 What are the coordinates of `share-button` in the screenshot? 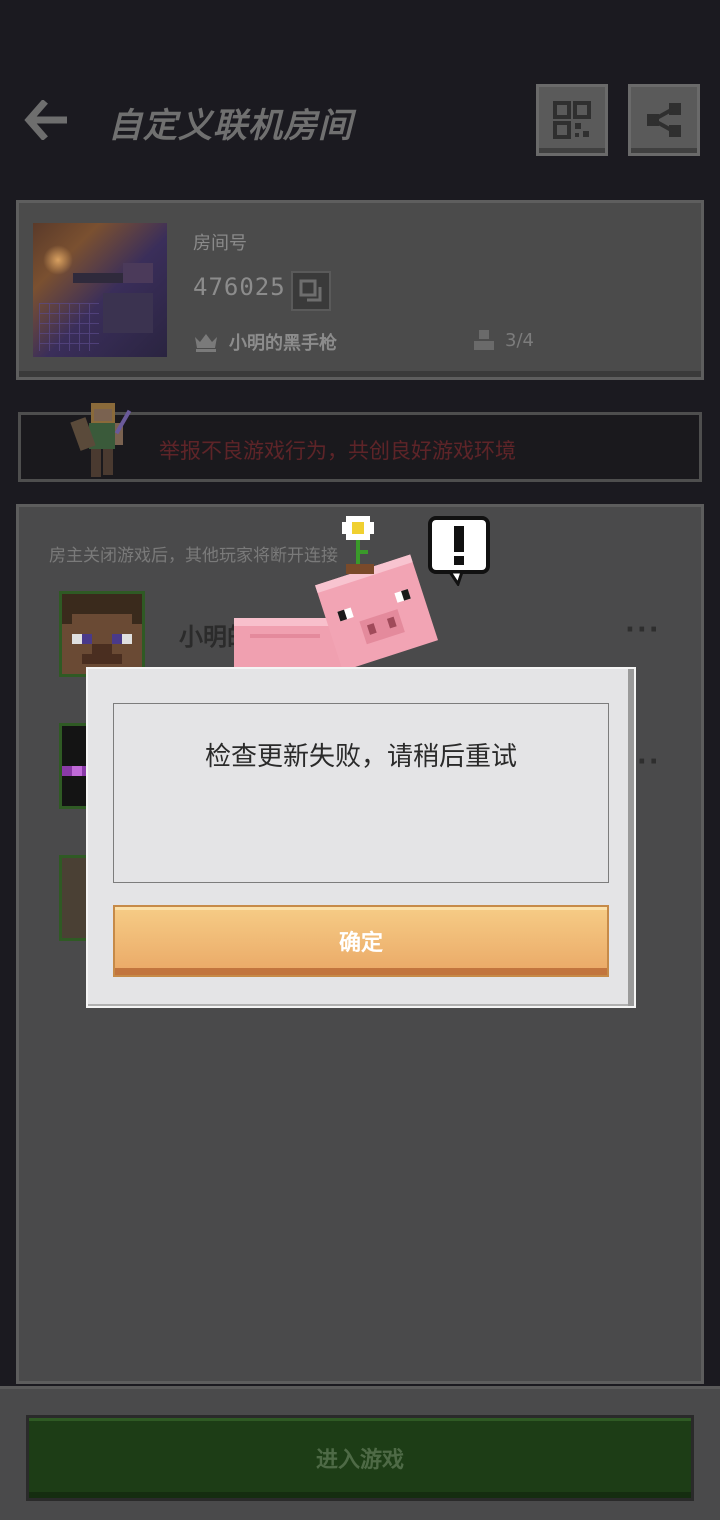 It's located at (664, 120).